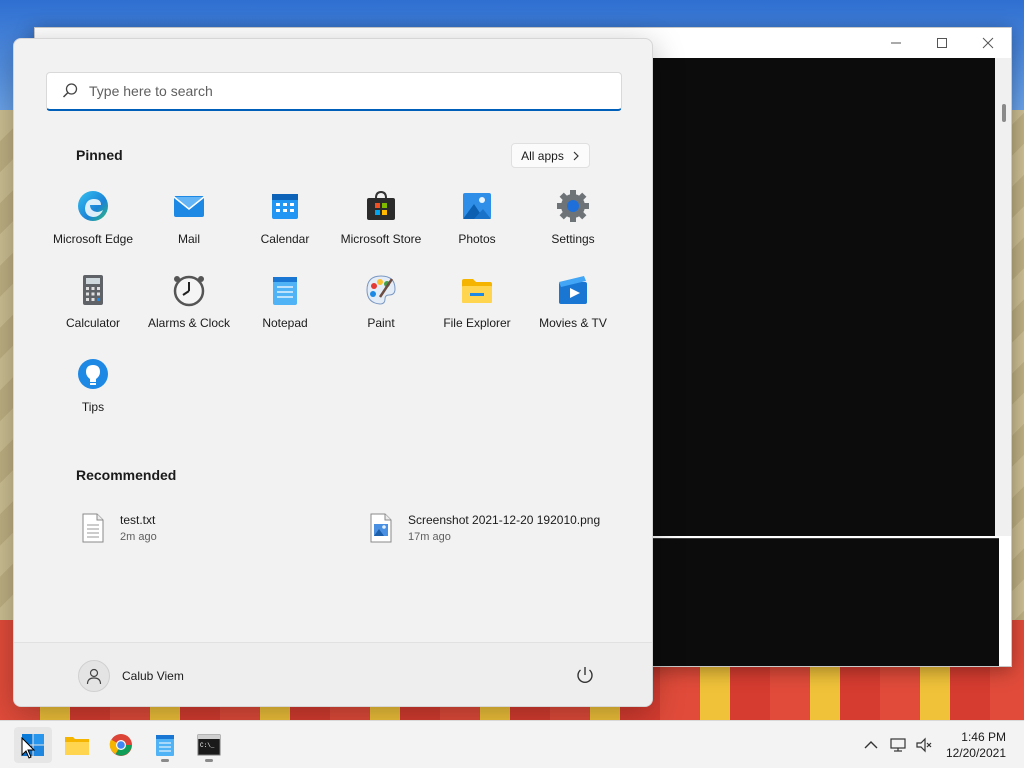  Describe the element at coordinates (93, 225) in the screenshot. I see `pinned-app-edge: Microsoft Edge` at that location.